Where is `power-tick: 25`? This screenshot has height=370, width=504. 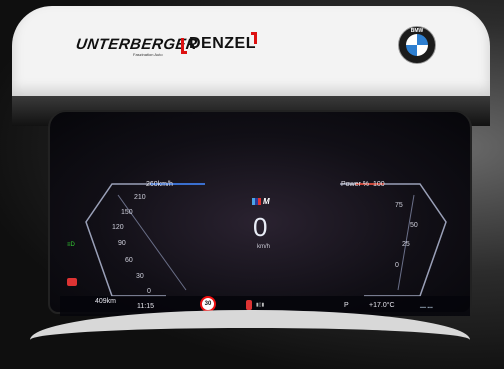 power-tick: 25 is located at coordinates (406, 244).